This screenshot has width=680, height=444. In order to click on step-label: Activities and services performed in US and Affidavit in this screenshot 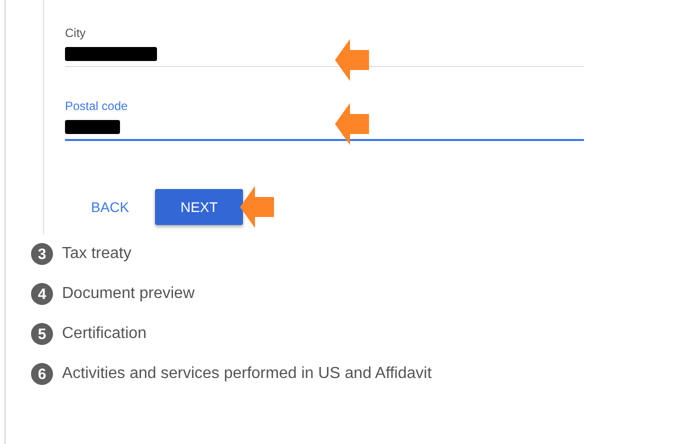, I will do `click(247, 374)`.